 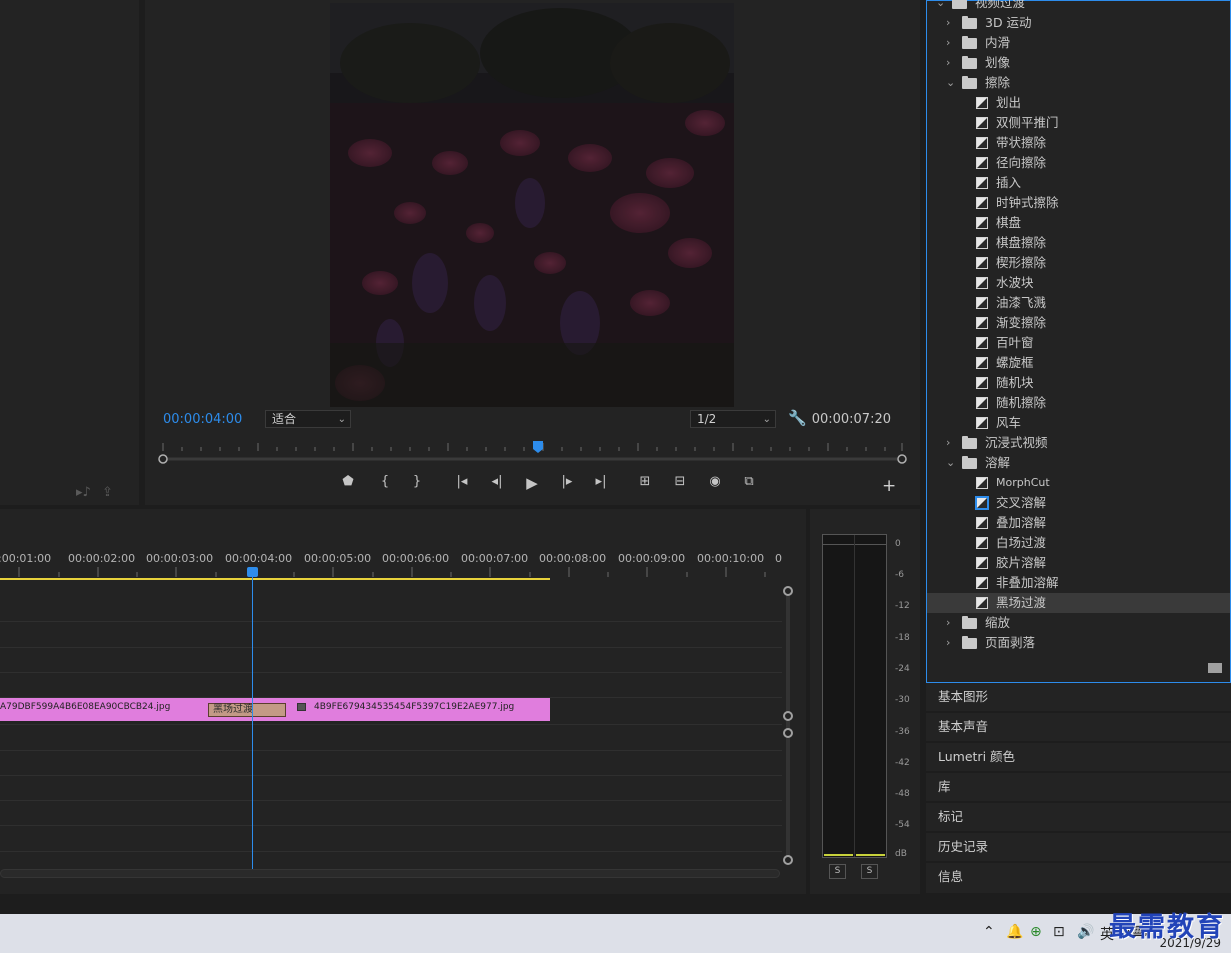 What do you see at coordinates (889, 486) in the screenshot?
I see `add-button-icon: +` at bounding box center [889, 486].